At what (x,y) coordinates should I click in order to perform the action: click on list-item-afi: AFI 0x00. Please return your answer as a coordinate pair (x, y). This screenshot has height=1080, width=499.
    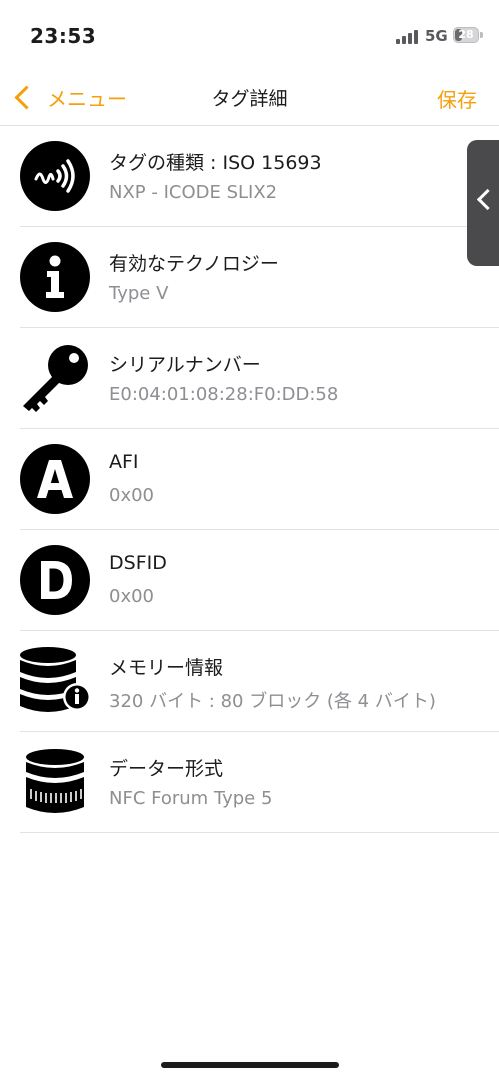
    Looking at the image, I should click on (259, 479).